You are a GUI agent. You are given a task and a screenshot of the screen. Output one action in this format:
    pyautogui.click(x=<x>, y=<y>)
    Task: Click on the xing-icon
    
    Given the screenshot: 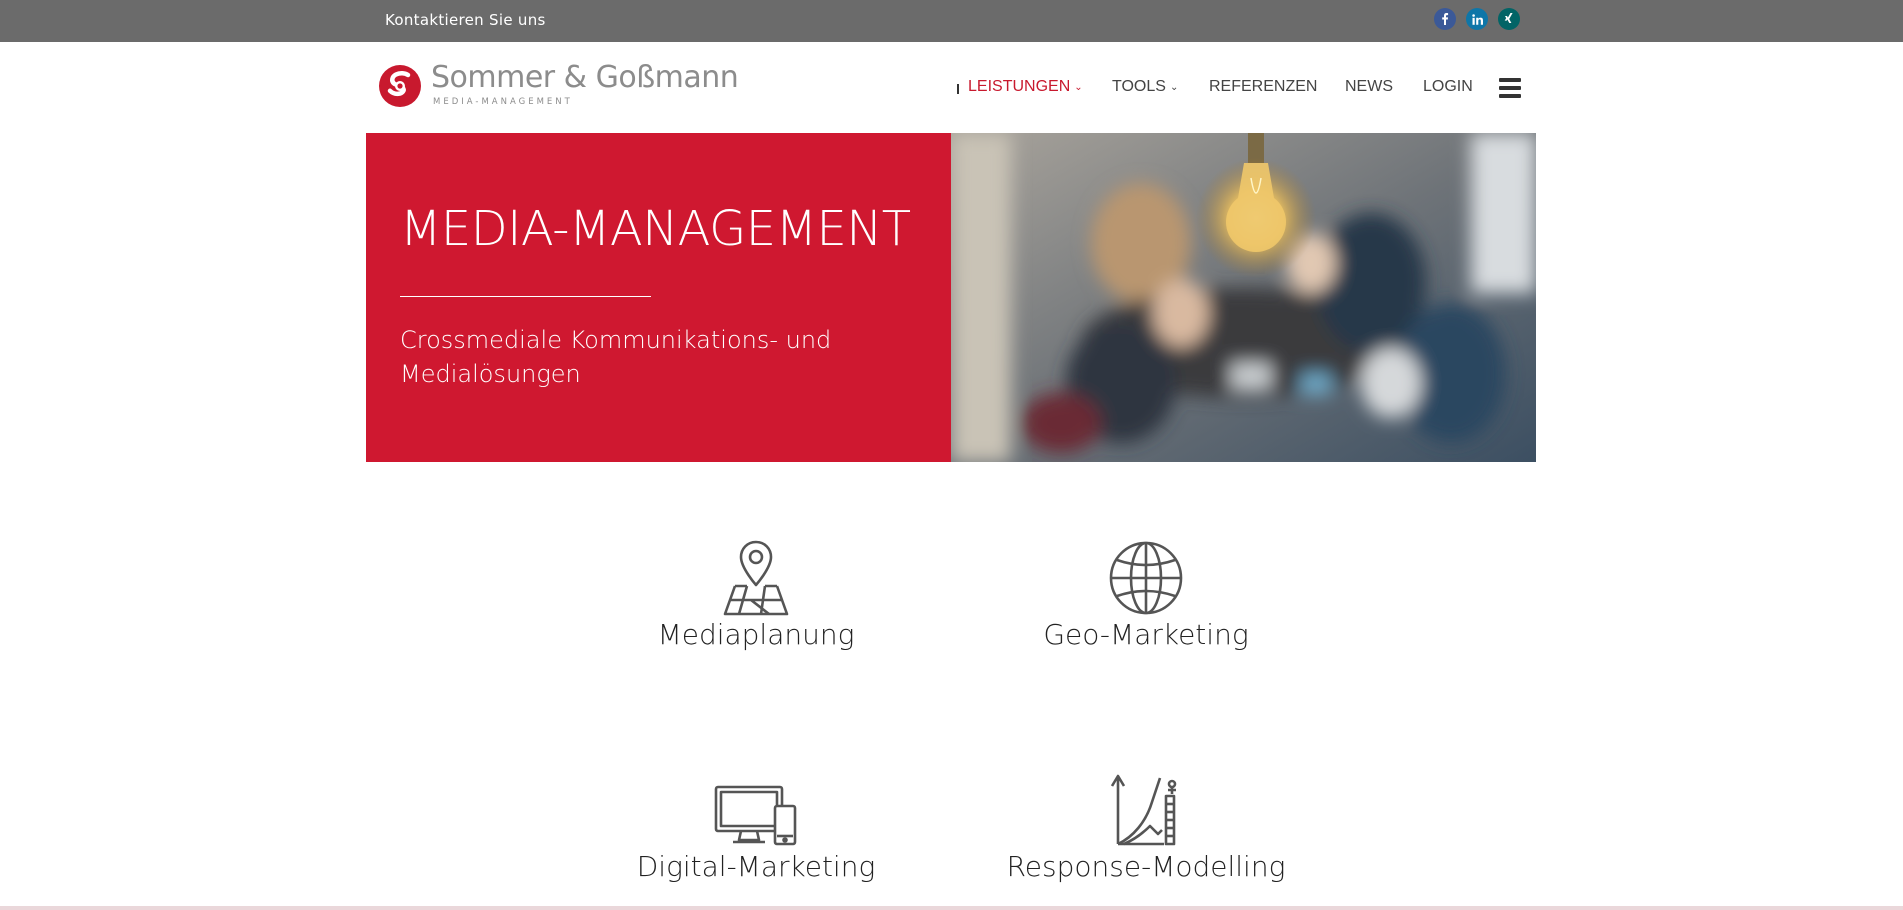 What is the action you would take?
    pyautogui.click(x=1509, y=19)
    